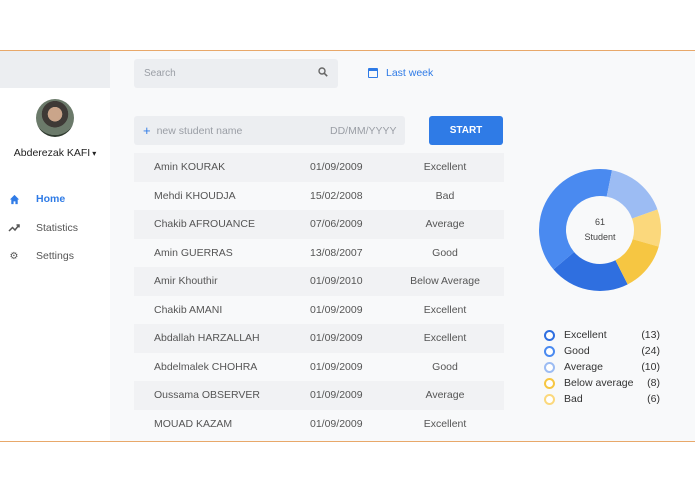  Describe the element at coordinates (269, 130) in the screenshot. I see `new-student-form: + new student name DD/MM/YYYY` at that location.